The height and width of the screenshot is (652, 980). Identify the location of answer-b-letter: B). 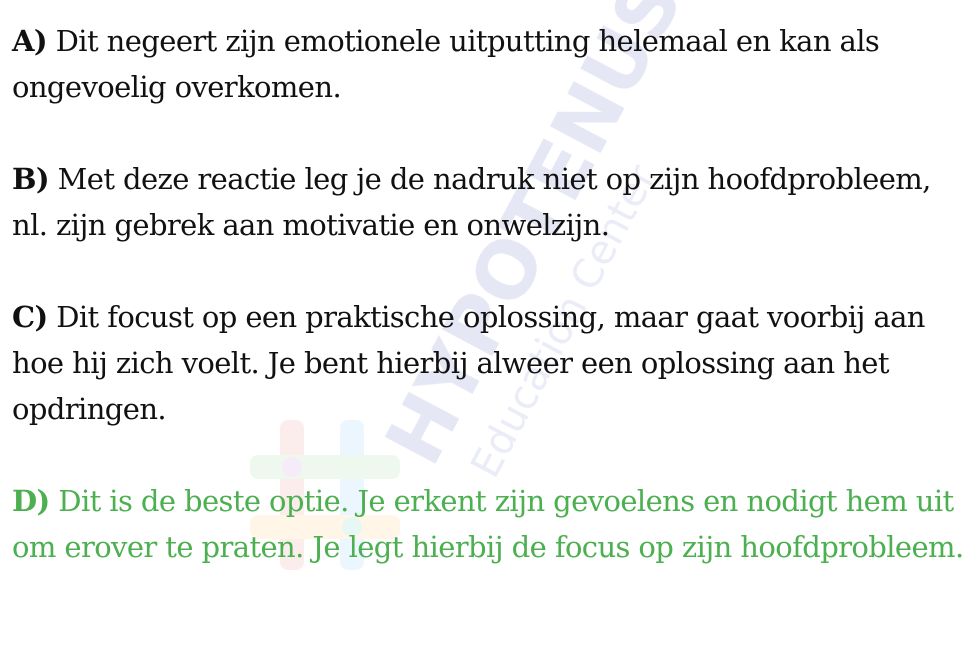
(31, 179).